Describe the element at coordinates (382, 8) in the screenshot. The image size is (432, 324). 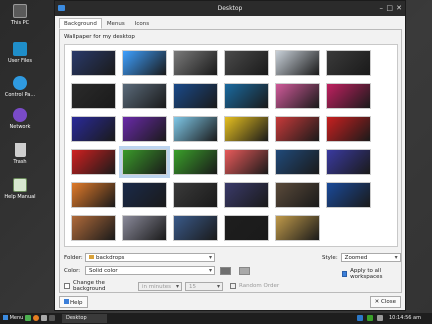
I see `minimize-icon: –` at that location.